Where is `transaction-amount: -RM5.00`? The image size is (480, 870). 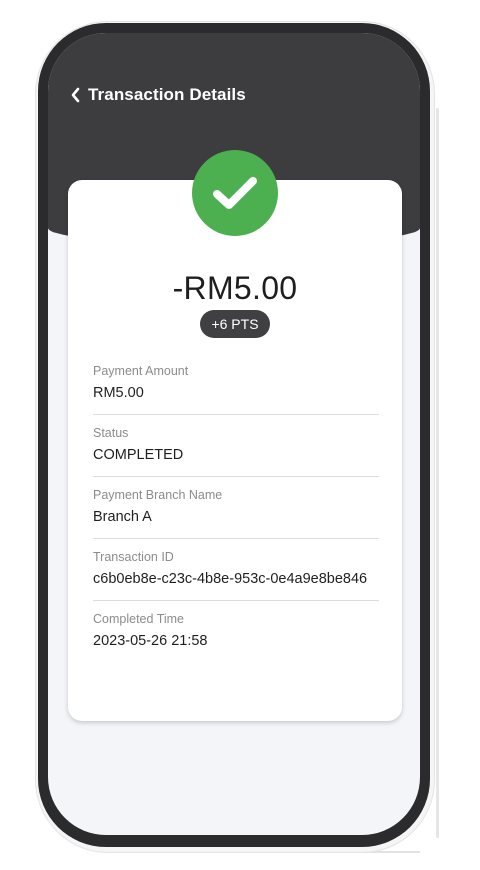 transaction-amount: -RM5.00 is located at coordinates (235, 288).